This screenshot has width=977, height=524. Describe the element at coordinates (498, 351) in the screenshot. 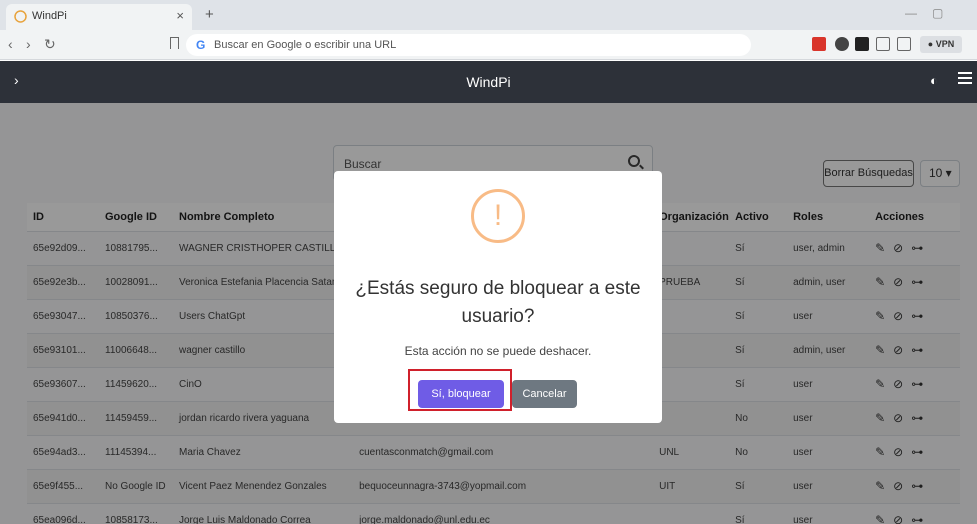

I see `dialog-text: Esta acción no se puede deshacer.` at that location.